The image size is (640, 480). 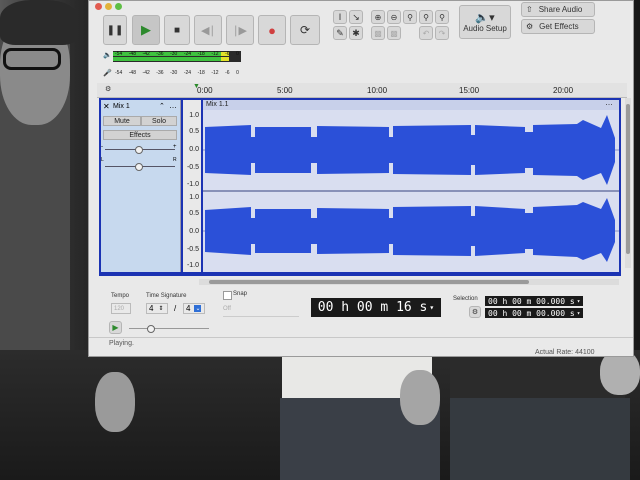 What do you see at coordinates (227, 295) in the screenshot?
I see `snap-checkbox` at bounding box center [227, 295].